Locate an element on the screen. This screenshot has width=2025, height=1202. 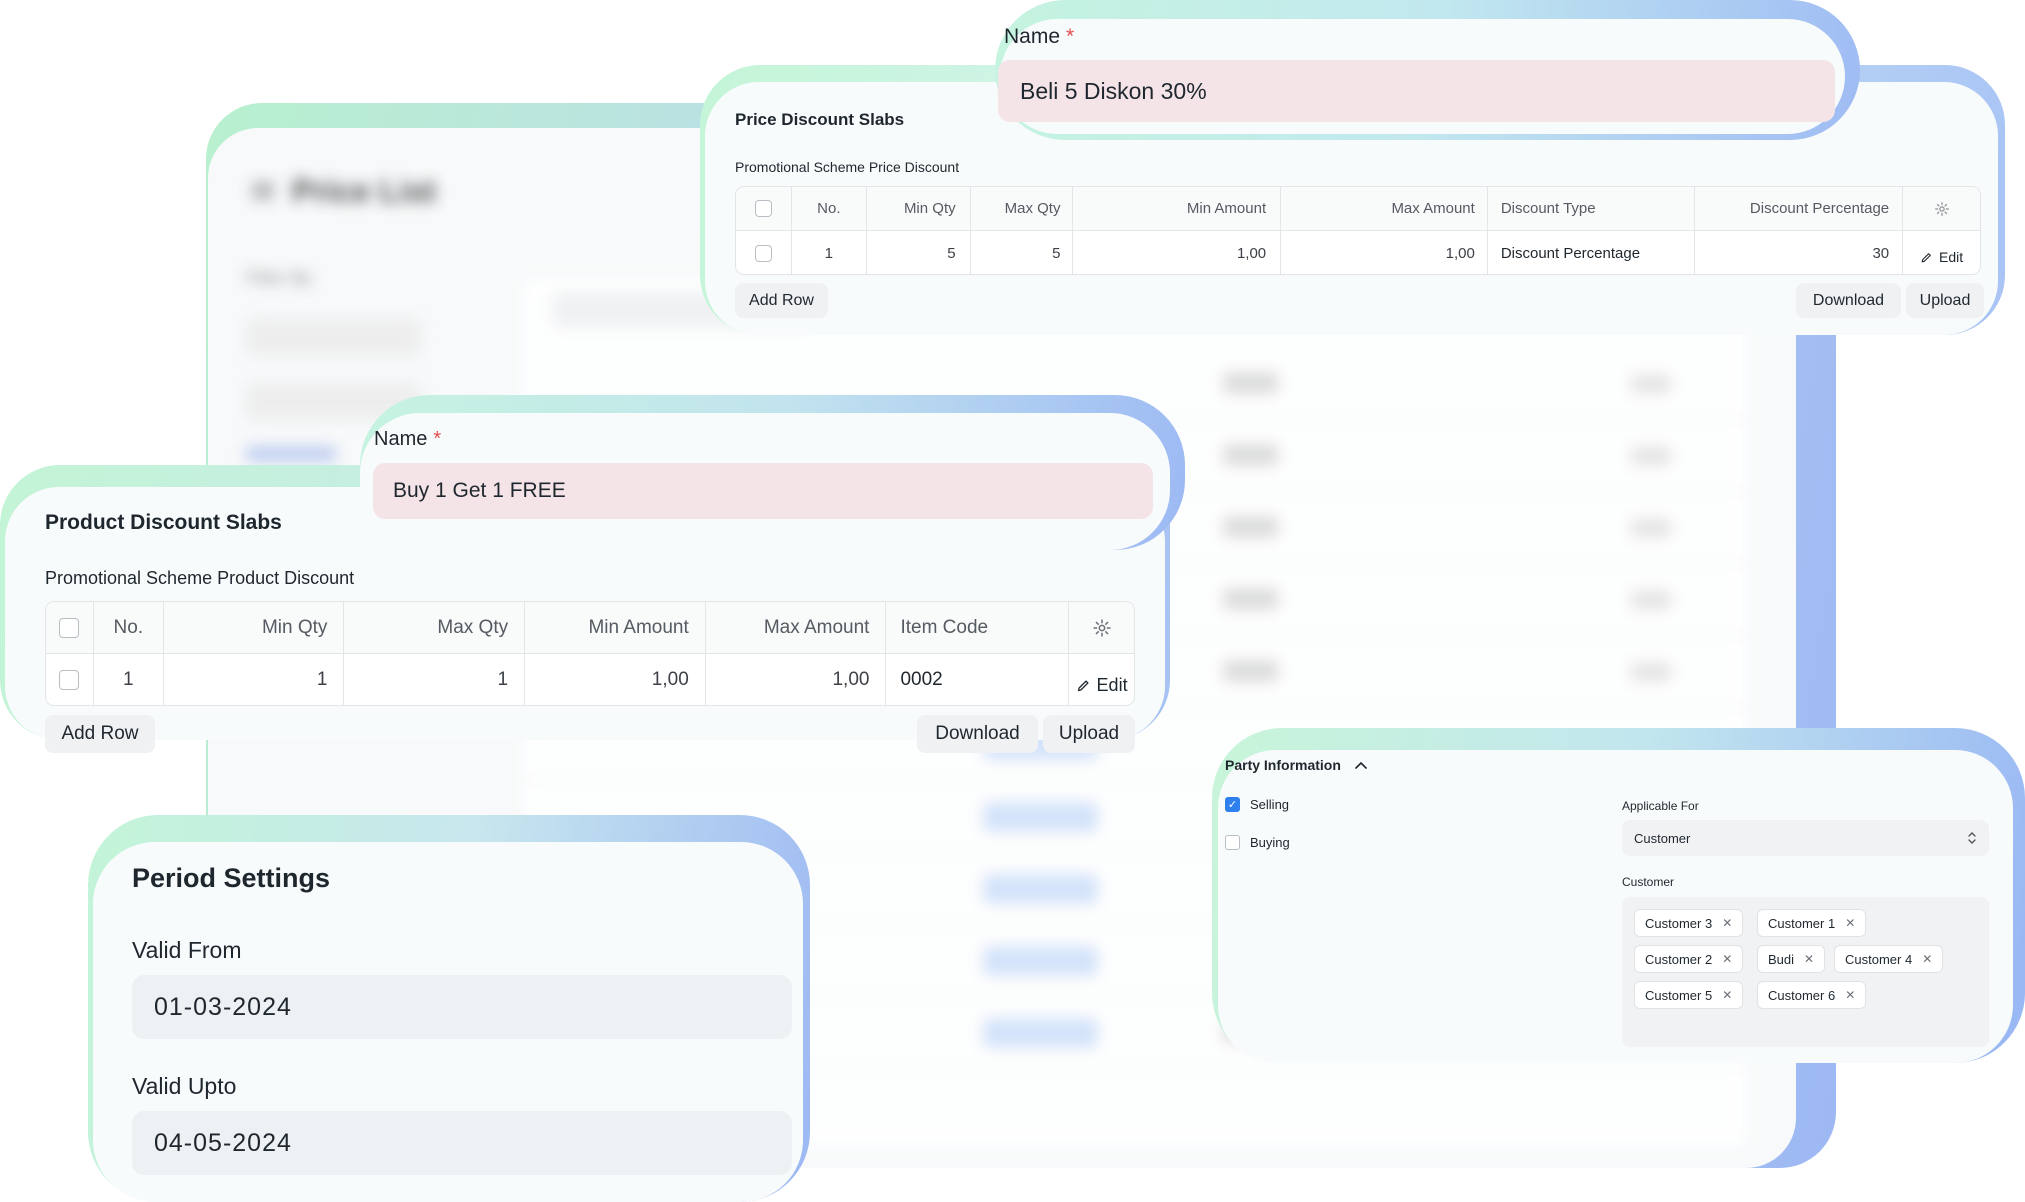
required-asterisk: * is located at coordinates (1070, 36).